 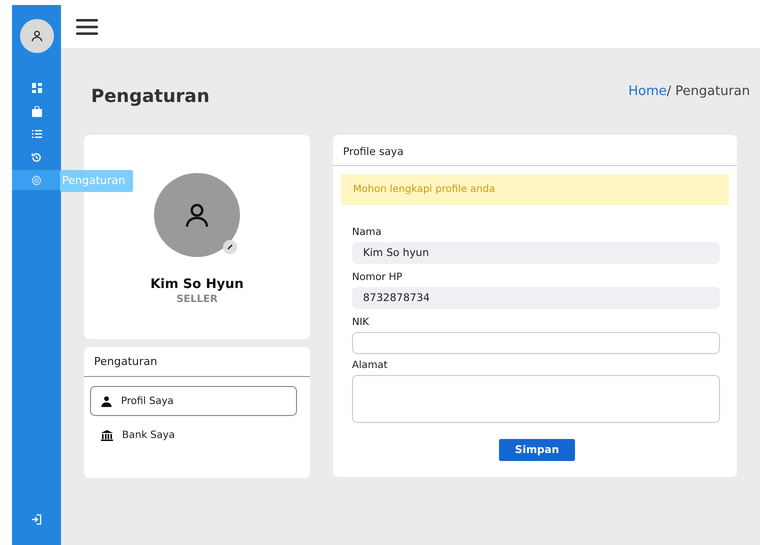 What do you see at coordinates (37, 134) in the screenshot?
I see `list-icon` at bounding box center [37, 134].